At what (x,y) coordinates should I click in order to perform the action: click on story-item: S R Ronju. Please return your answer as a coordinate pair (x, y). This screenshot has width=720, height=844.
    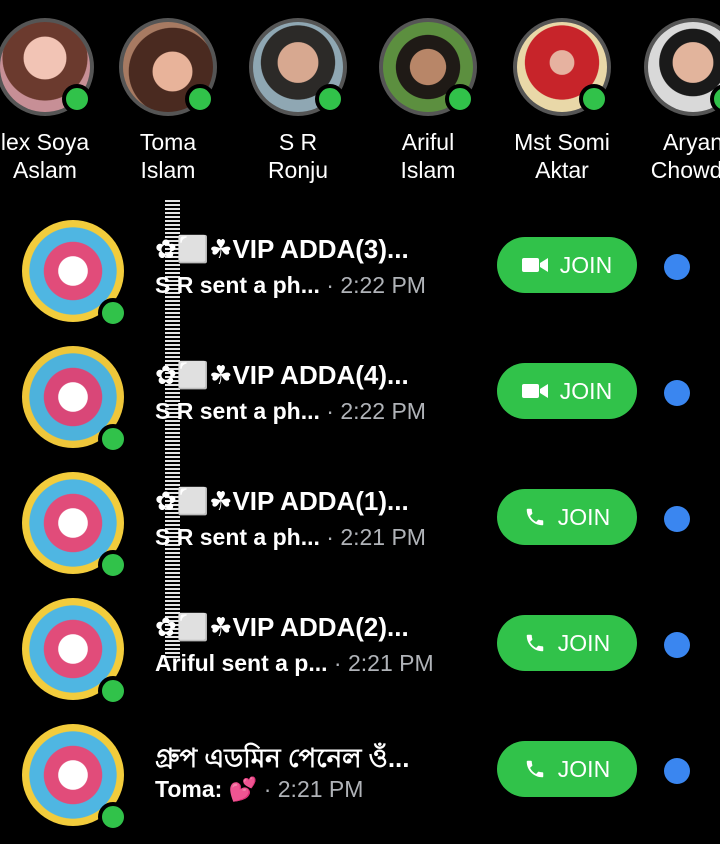
    Looking at the image, I should click on (298, 101).